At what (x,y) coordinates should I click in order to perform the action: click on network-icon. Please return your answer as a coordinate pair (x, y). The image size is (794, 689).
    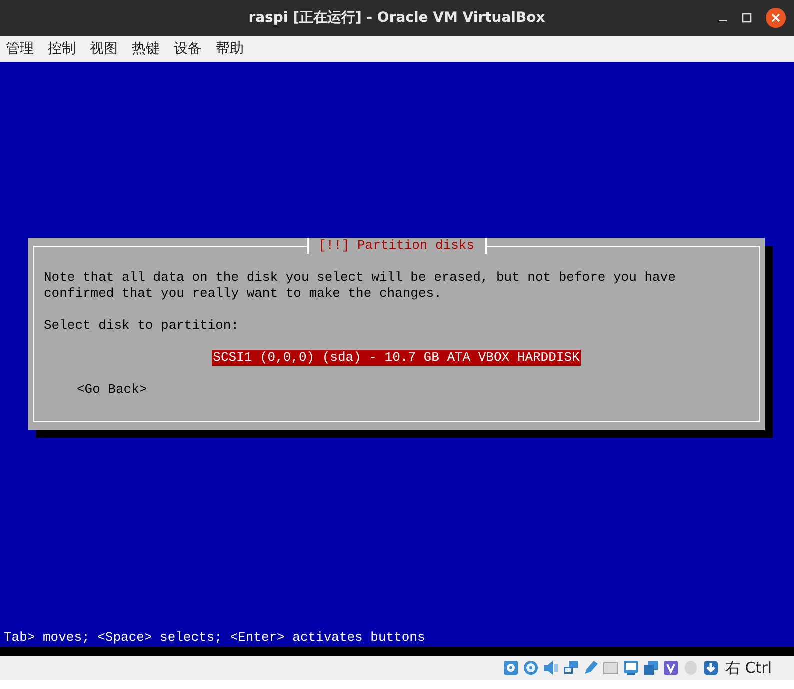
    Looking at the image, I should click on (570, 668).